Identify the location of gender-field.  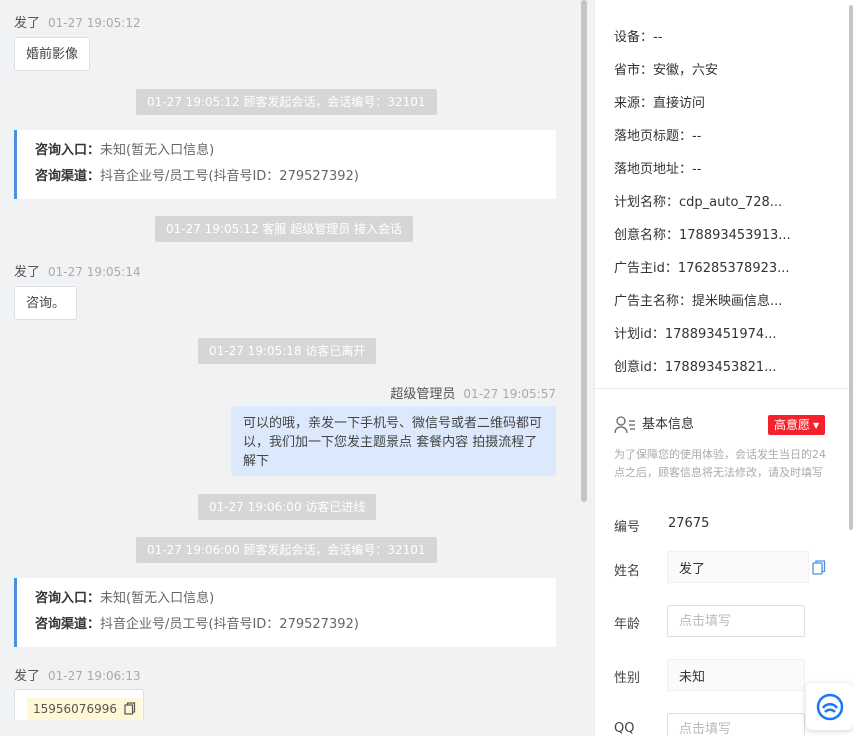
(736, 675).